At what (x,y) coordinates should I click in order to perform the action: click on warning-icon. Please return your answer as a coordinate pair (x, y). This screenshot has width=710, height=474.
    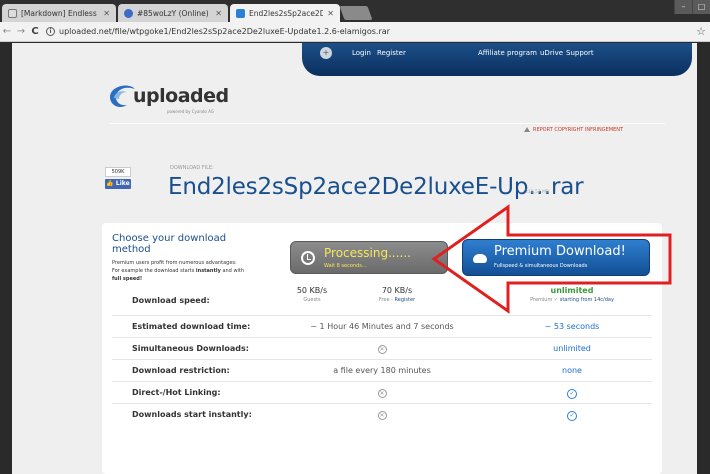
    Looking at the image, I should click on (527, 129).